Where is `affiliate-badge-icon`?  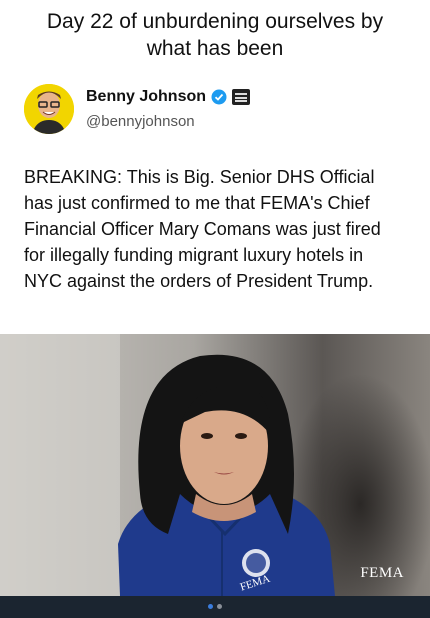 affiliate-badge-icon is located at coordinates (241, 97).